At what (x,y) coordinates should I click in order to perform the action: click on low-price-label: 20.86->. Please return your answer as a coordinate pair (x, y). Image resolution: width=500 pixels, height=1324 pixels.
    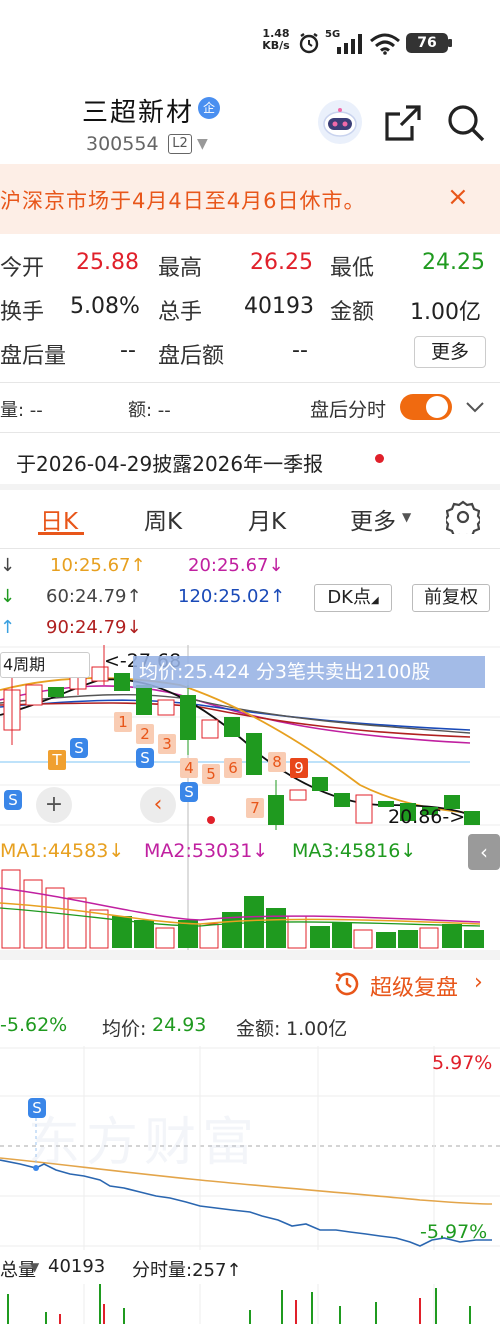
    Looking at the image, I should click on (427, 817).